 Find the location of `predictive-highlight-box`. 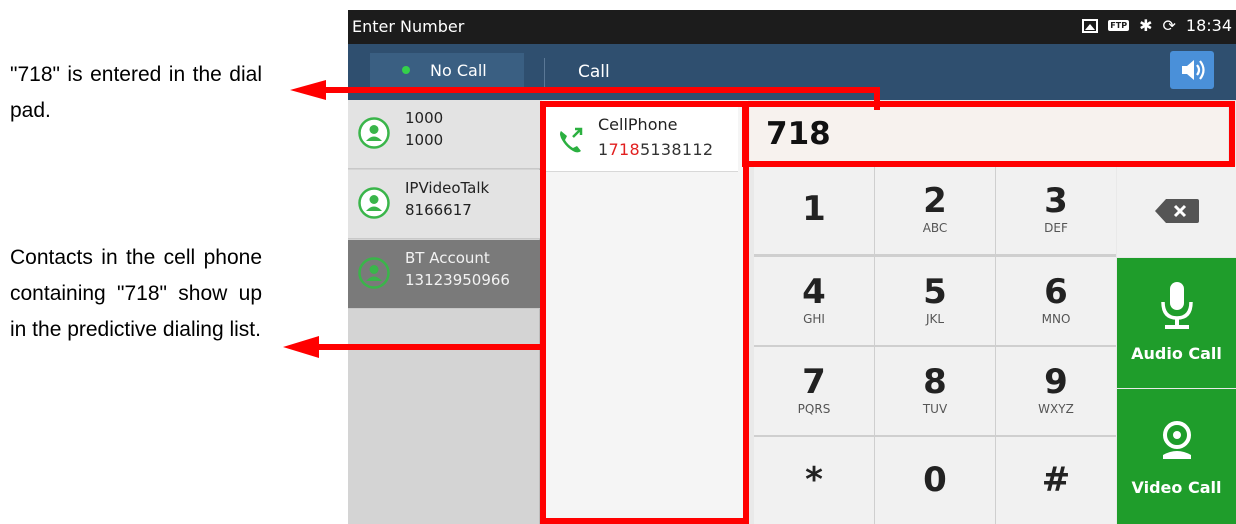

predictive-highlight-box is located at coordinates (644, 312).